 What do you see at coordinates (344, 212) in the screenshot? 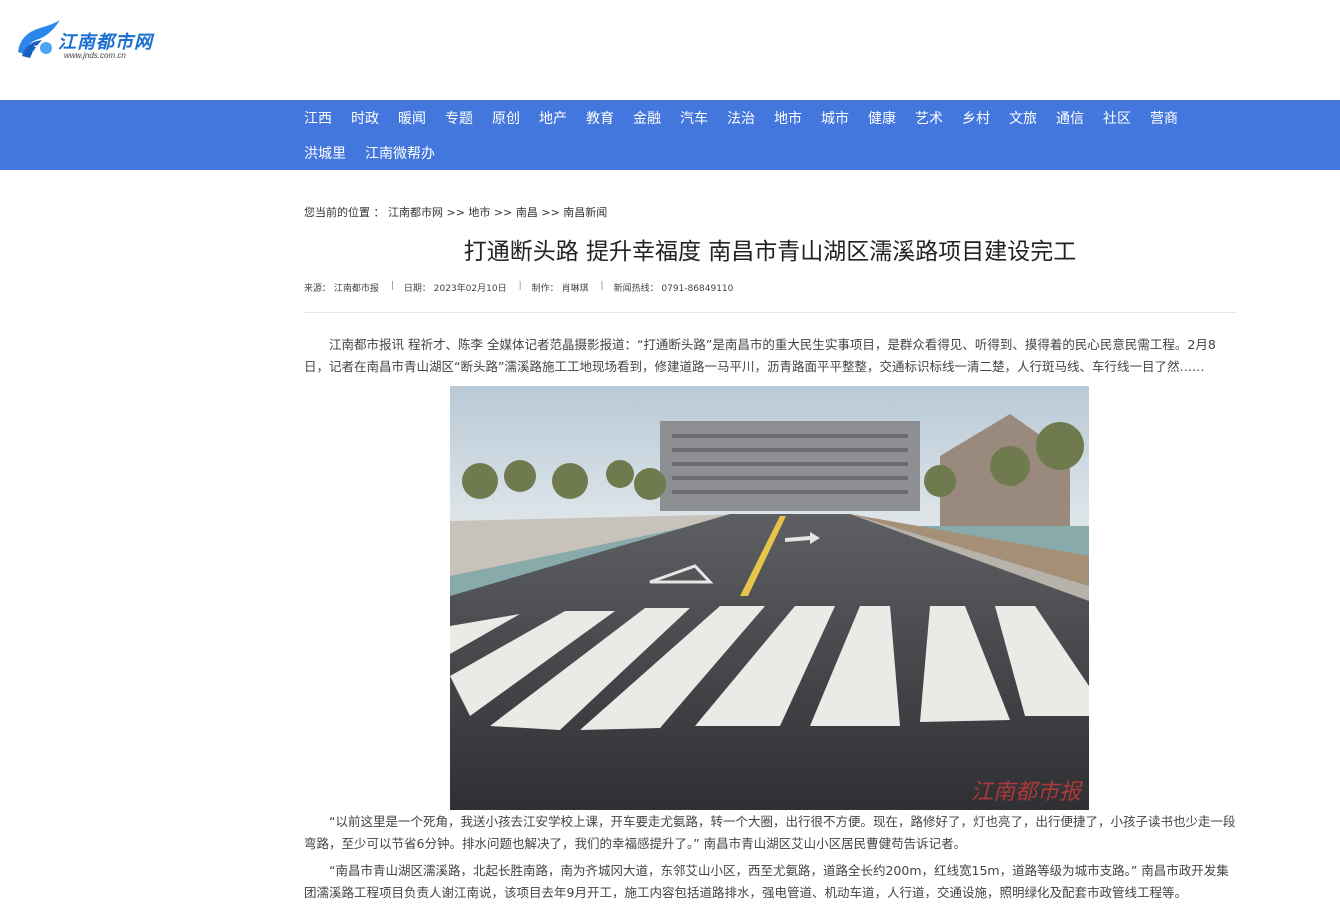
I see `breadcrumb-label: 您当前的位置 ：` at bounding box center [344, 212].